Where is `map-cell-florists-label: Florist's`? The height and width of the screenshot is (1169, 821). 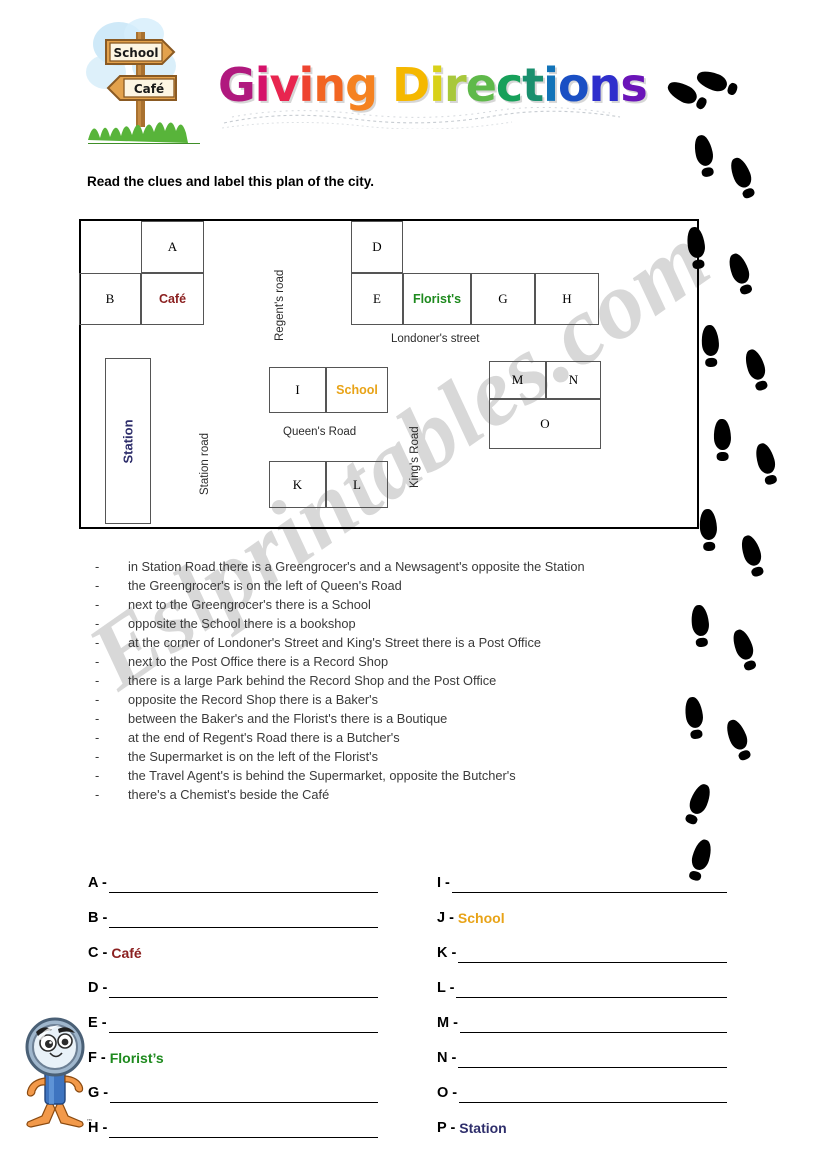
map-cell-florists-label: Florist's is located at coordinates (437, 299).